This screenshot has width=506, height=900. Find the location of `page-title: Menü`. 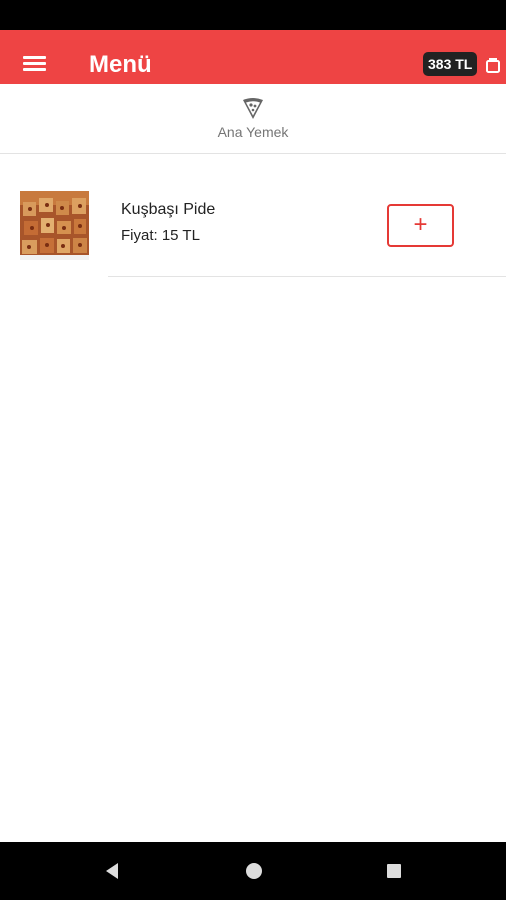

page-title: Menü is located at coordinates (120, 64).